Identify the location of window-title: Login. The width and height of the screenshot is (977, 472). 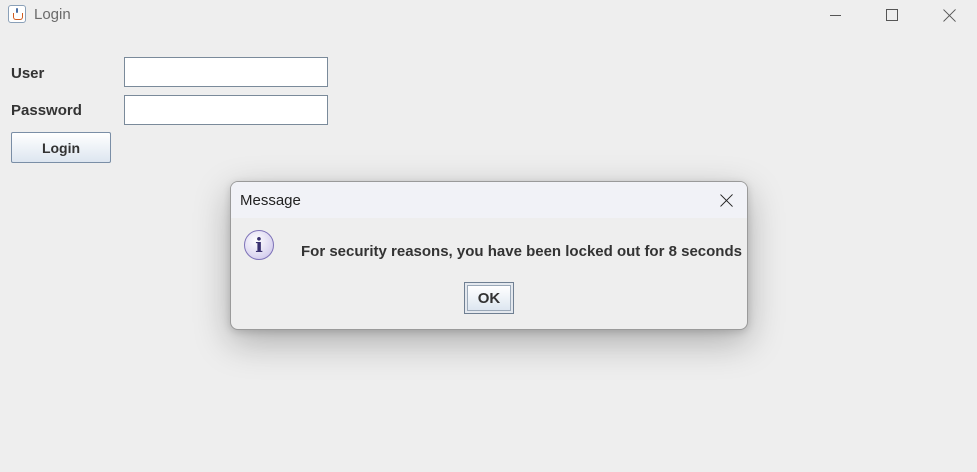
(52, 14).